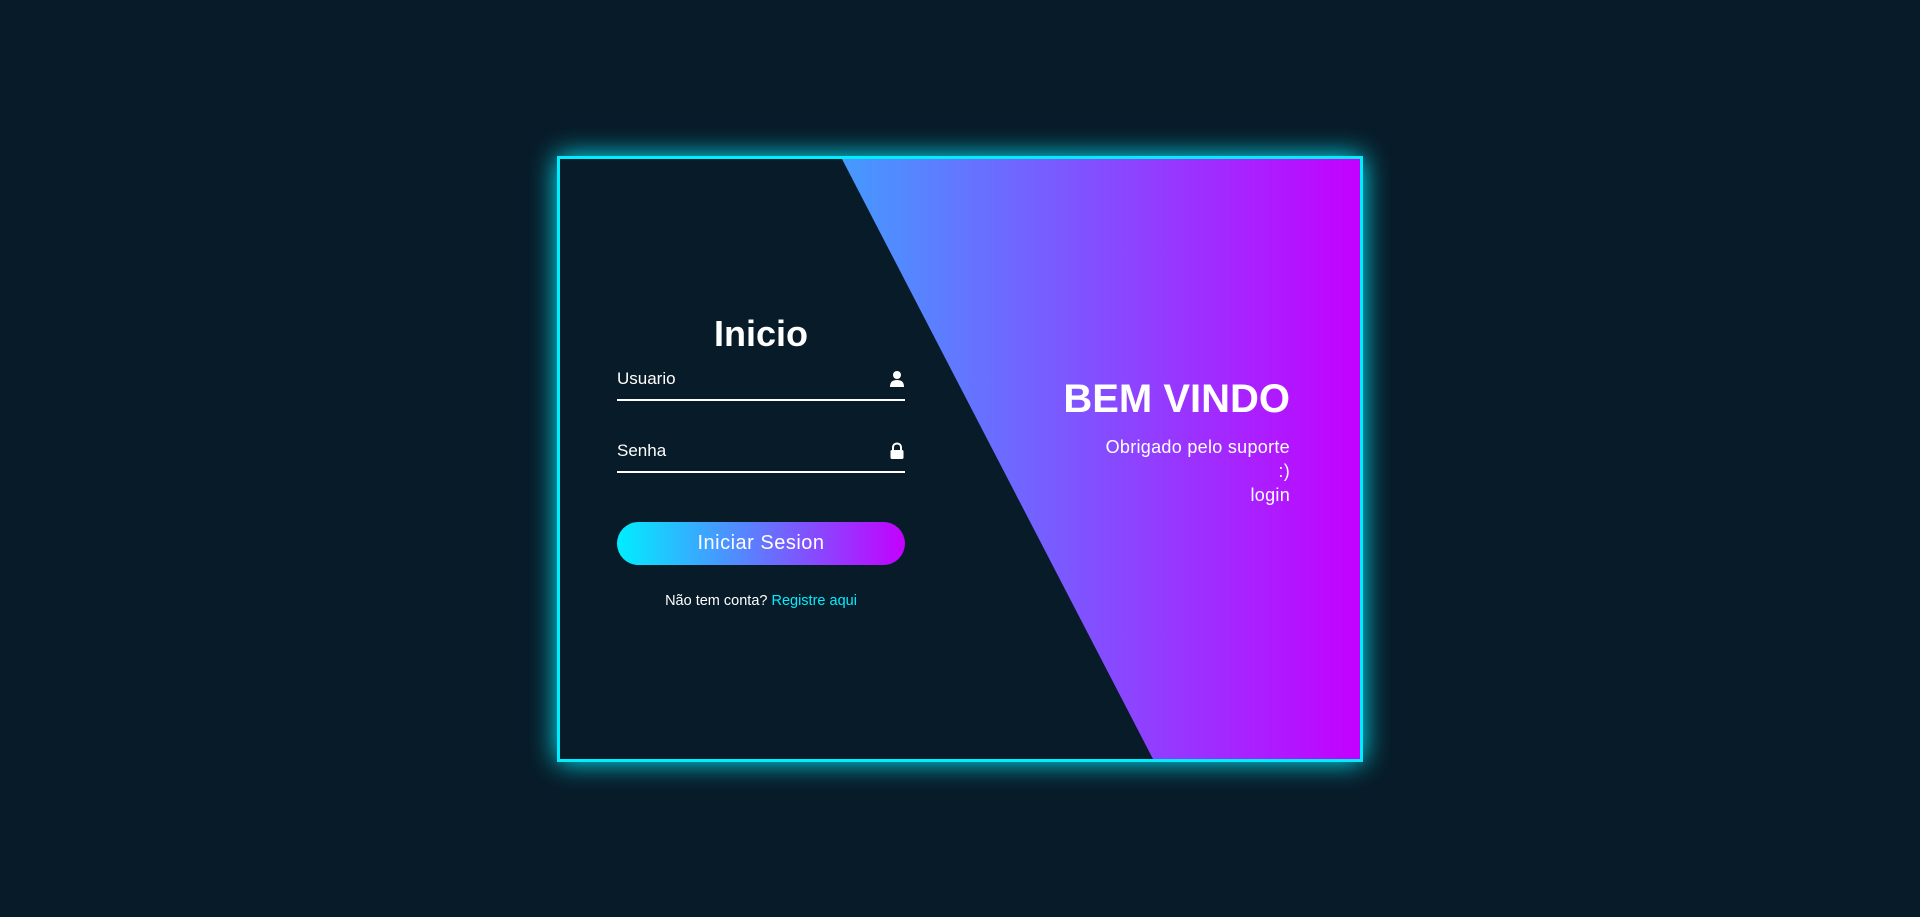 The width and height of the screenshot is (1920, 917). I want to click on user-icon, so click(897, 379).